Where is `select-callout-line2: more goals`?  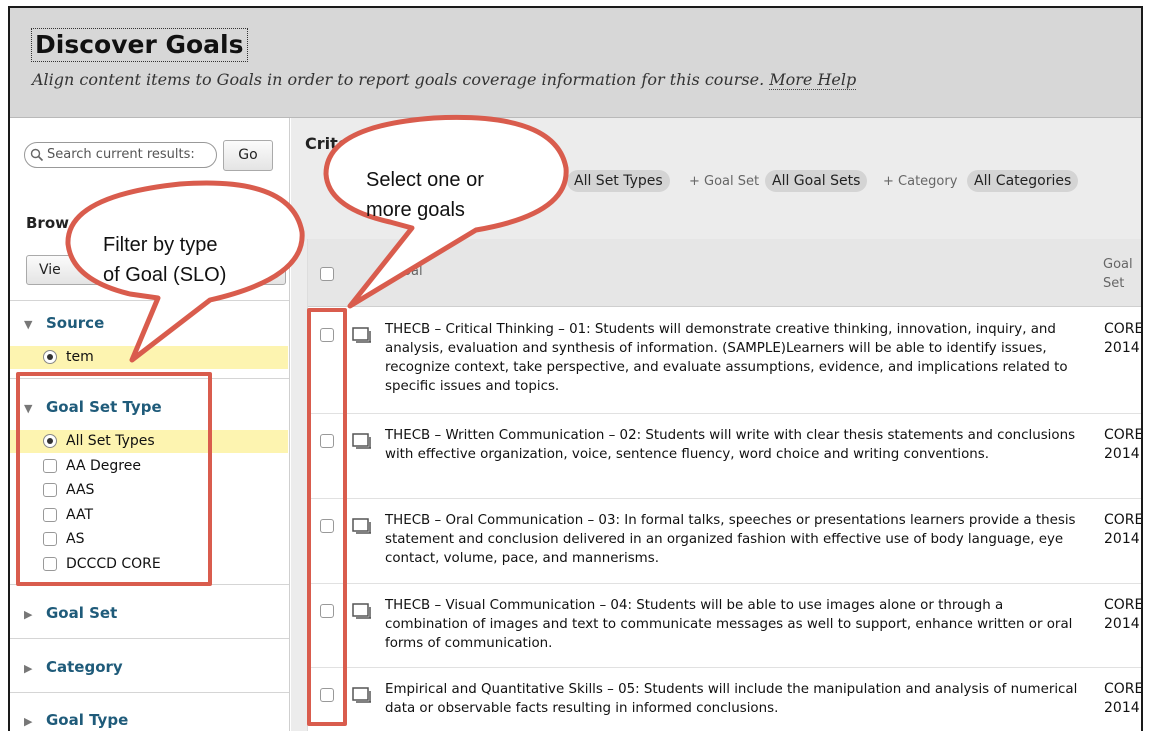
select-callout-line2: more goals is located at coordinates (415, 210).